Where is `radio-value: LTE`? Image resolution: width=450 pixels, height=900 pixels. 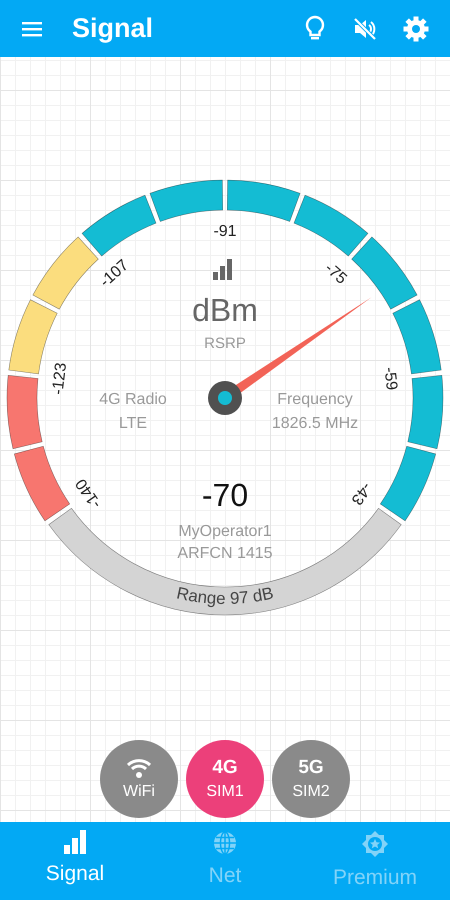 radio-value: LTE is located at coordinates (133, 423).